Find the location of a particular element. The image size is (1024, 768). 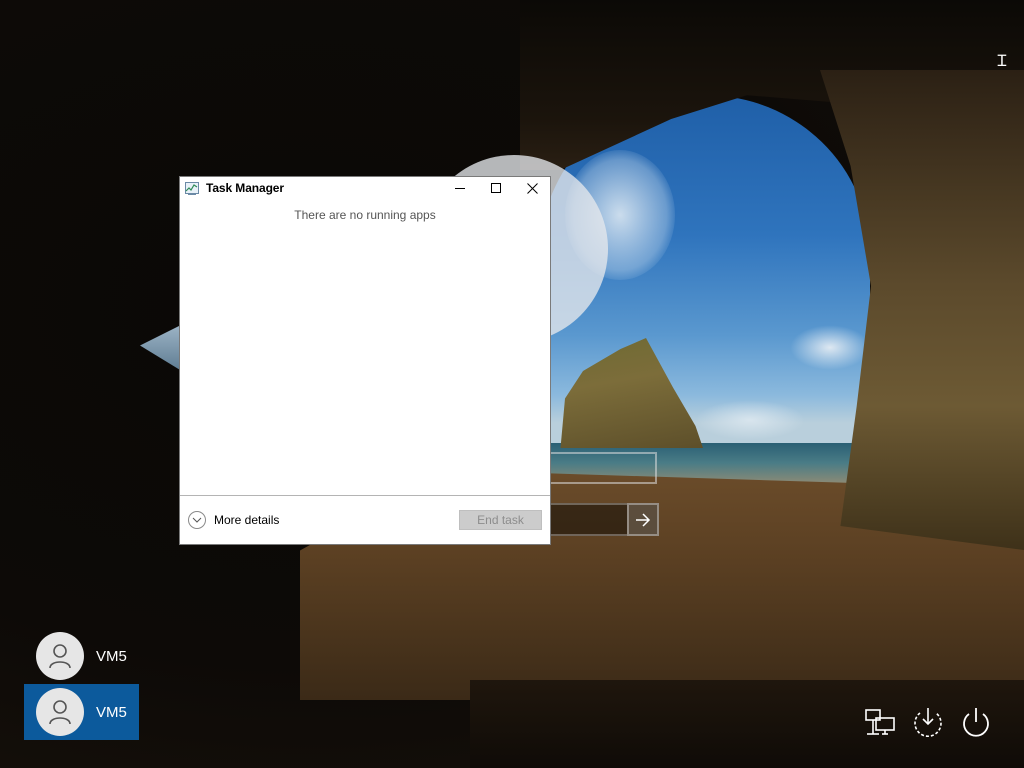

window-title: Task Manager is located at coordinates (245, 188).